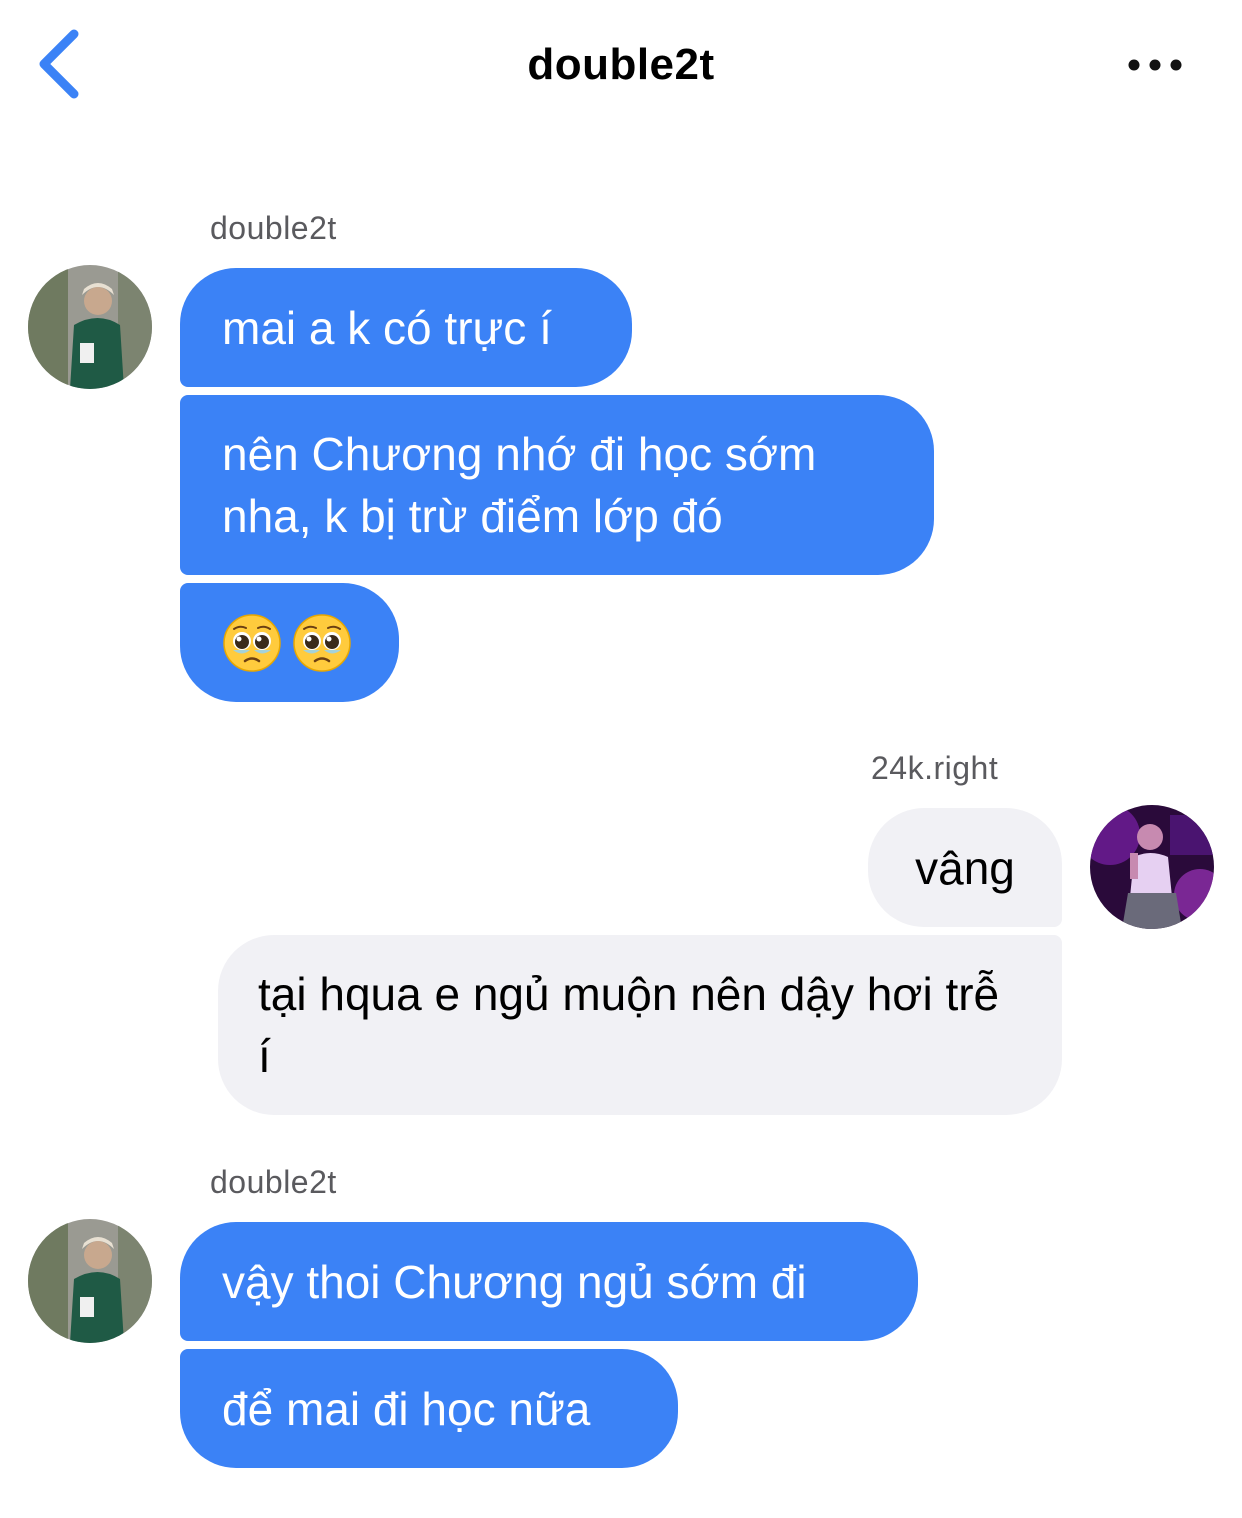  I want to click on message-text: vâng, so click(965, 867).